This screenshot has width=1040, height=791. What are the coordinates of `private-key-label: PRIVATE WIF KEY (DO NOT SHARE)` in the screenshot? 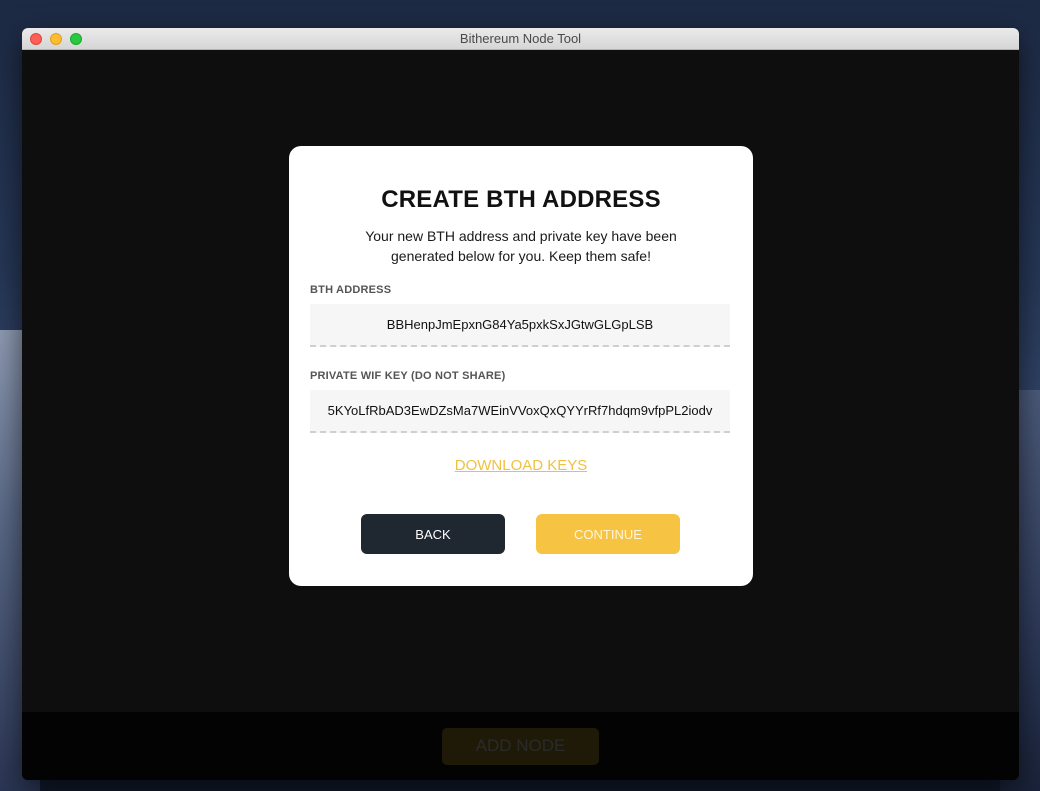 It's located at (408, 376).